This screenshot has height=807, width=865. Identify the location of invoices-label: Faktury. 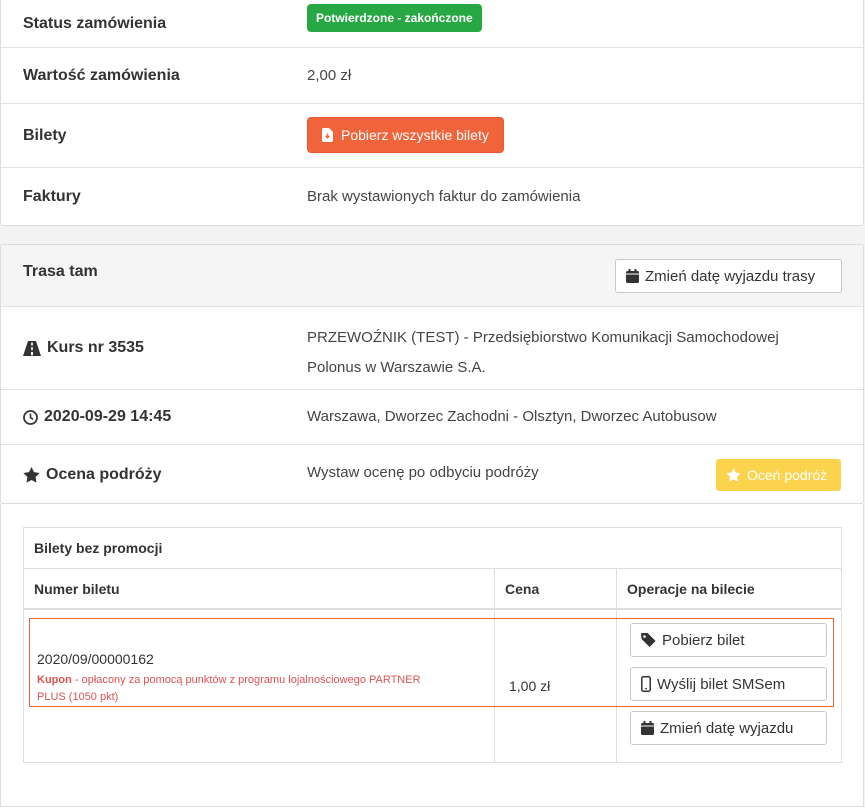
(52, 196).